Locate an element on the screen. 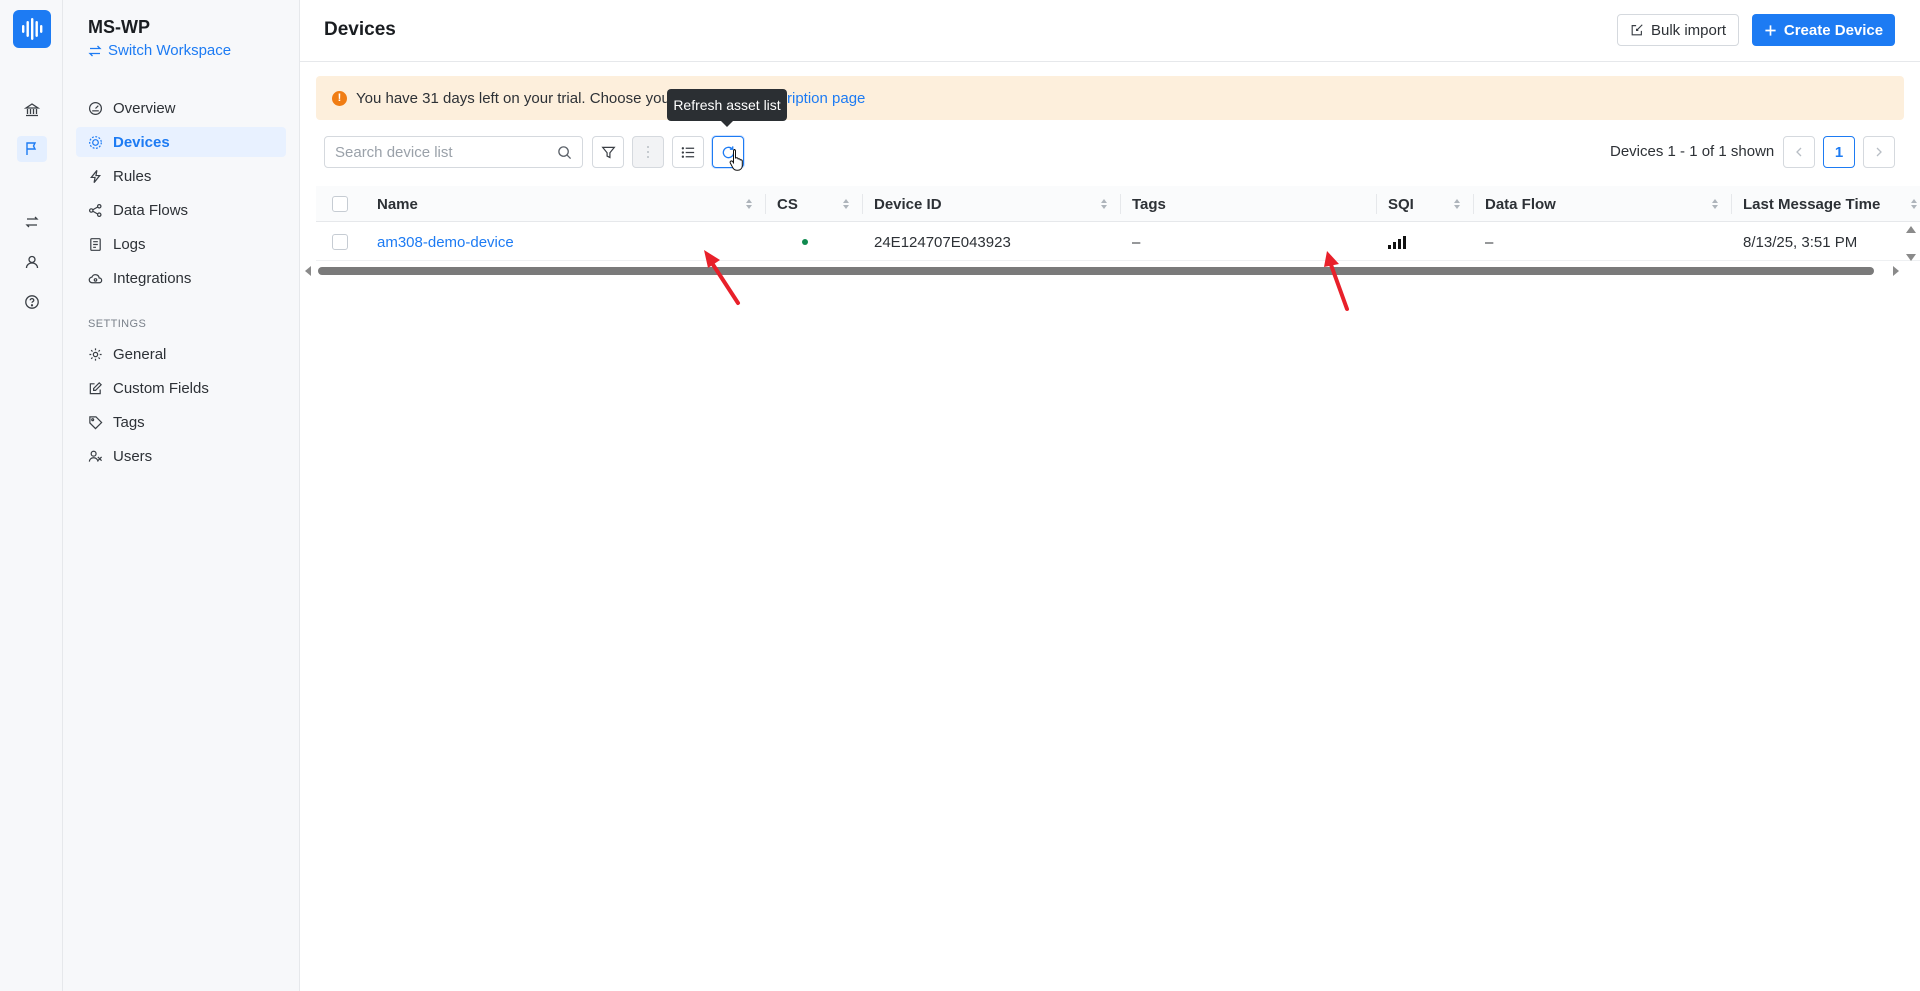  connection-status-cell is located at coordinates (805, 242).